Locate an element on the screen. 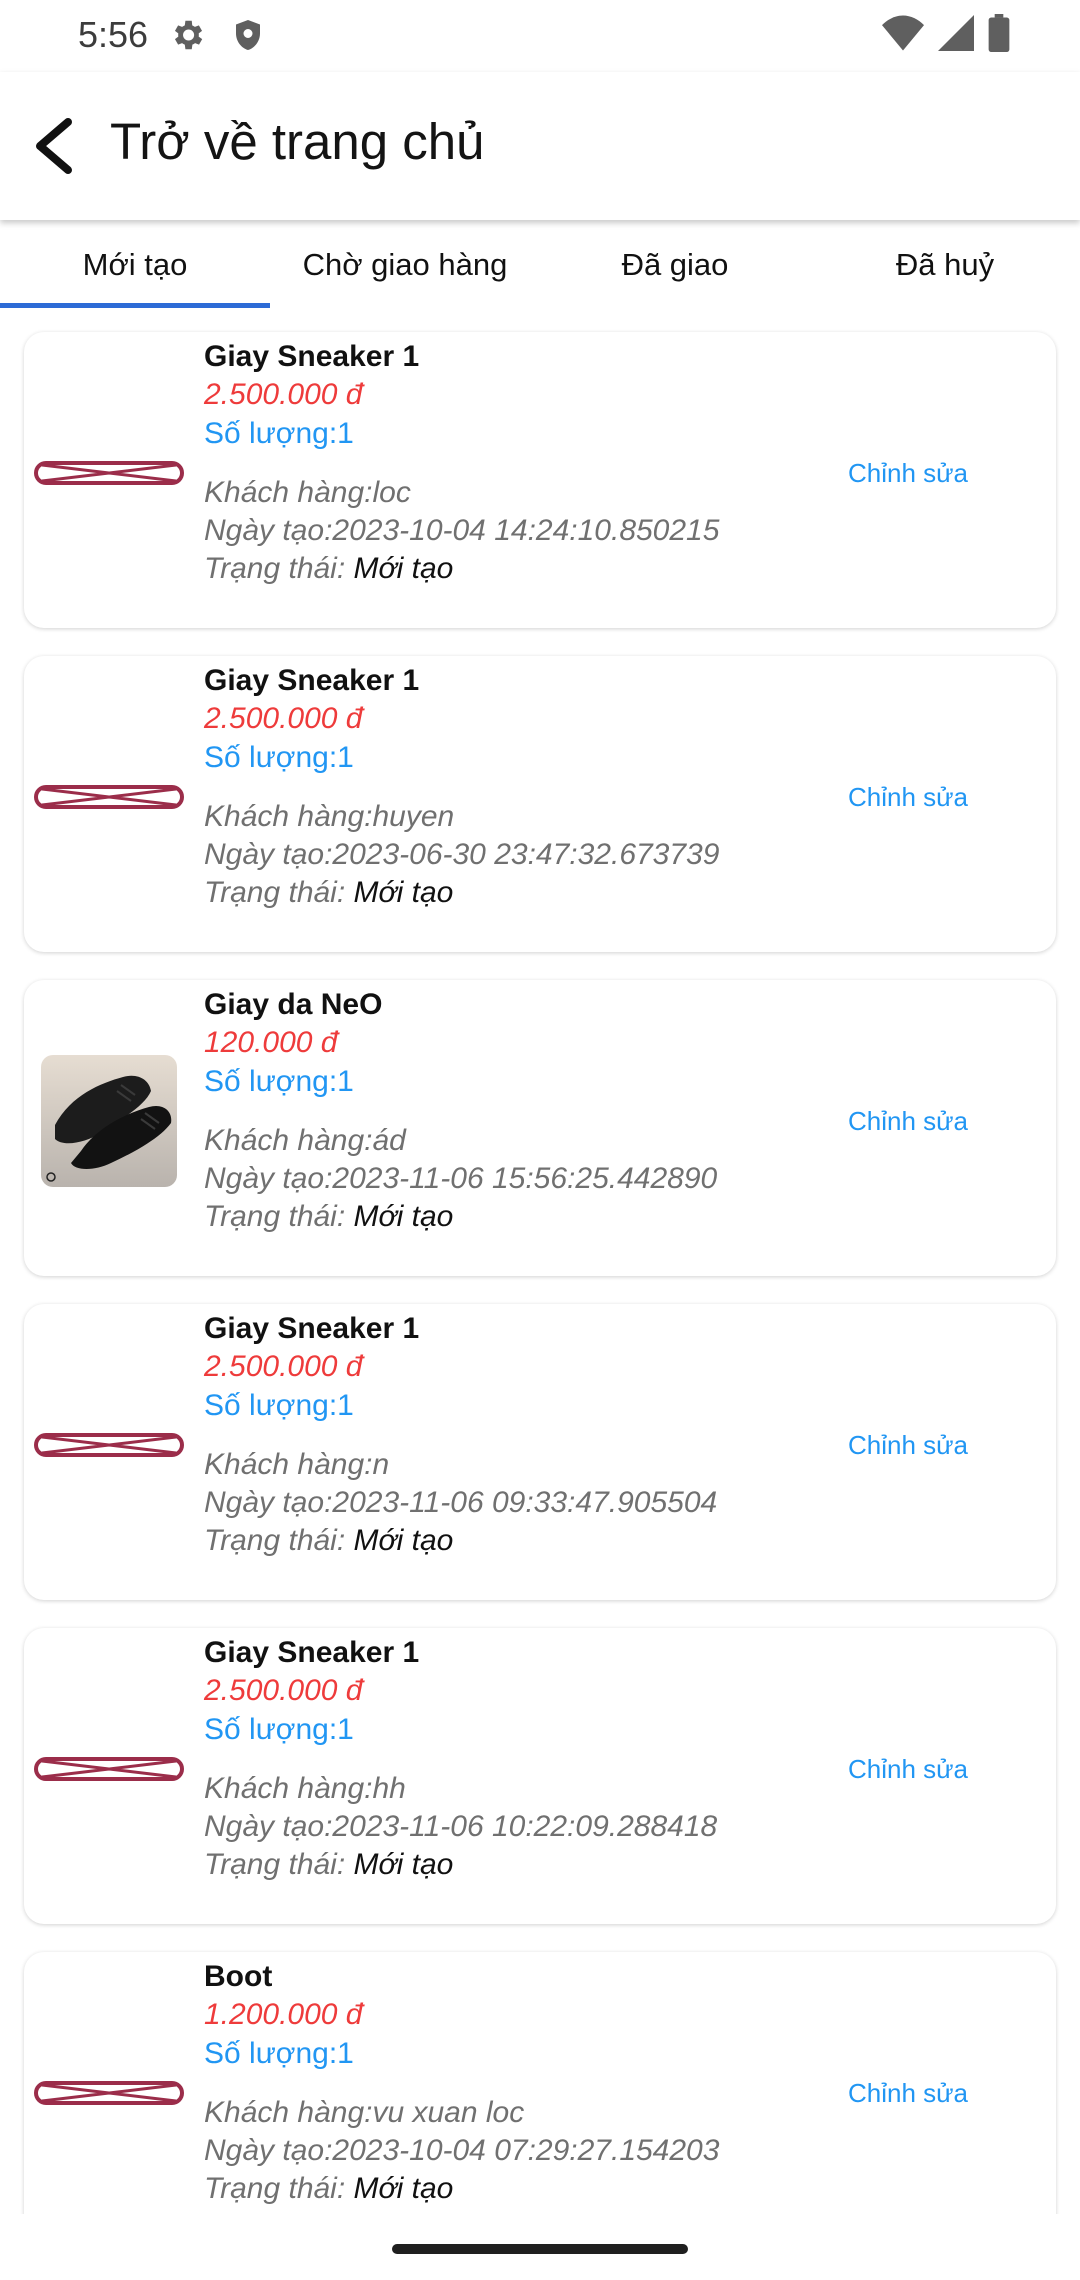  home-handle is located at coordinates (540, 2249).